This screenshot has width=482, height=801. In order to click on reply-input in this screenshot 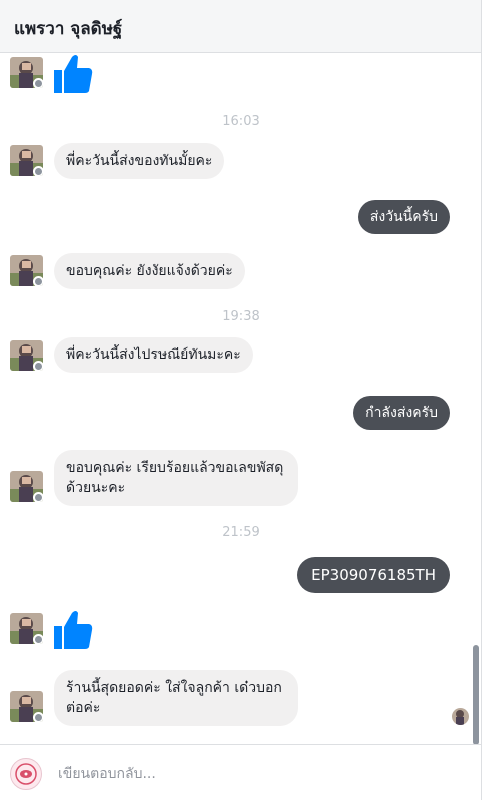, I will do `click(248, 774)`.